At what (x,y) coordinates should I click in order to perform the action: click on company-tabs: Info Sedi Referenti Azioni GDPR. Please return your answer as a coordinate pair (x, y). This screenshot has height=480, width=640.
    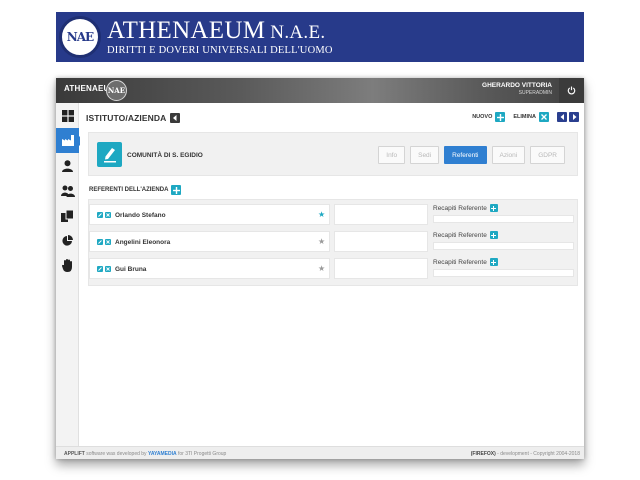
    Looking at the image, I should click on (469, 155).